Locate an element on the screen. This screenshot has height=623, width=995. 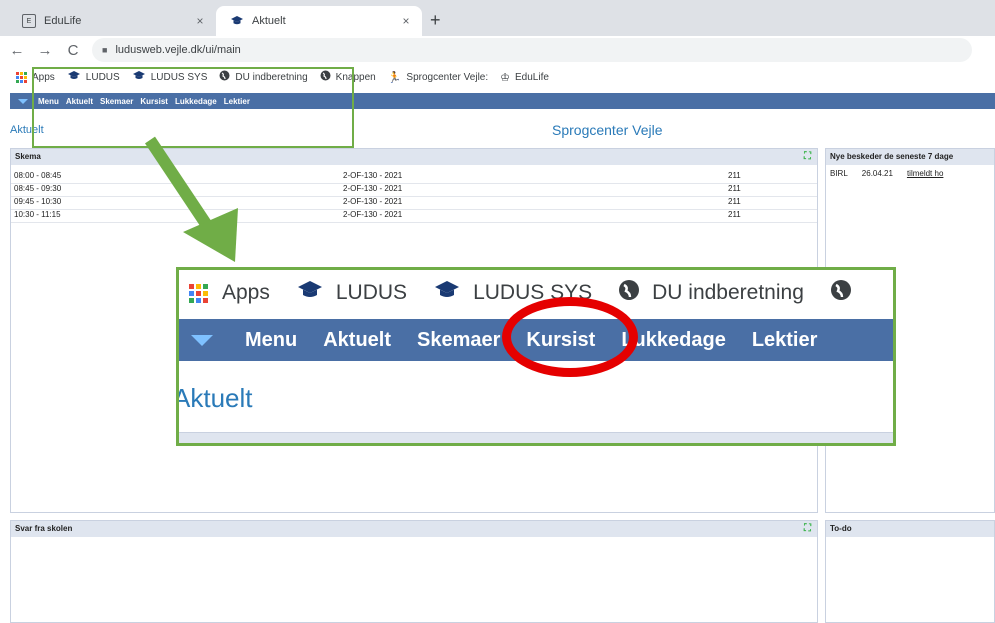
zoom-bookmark-knappen is located at coordinates (847, 293).